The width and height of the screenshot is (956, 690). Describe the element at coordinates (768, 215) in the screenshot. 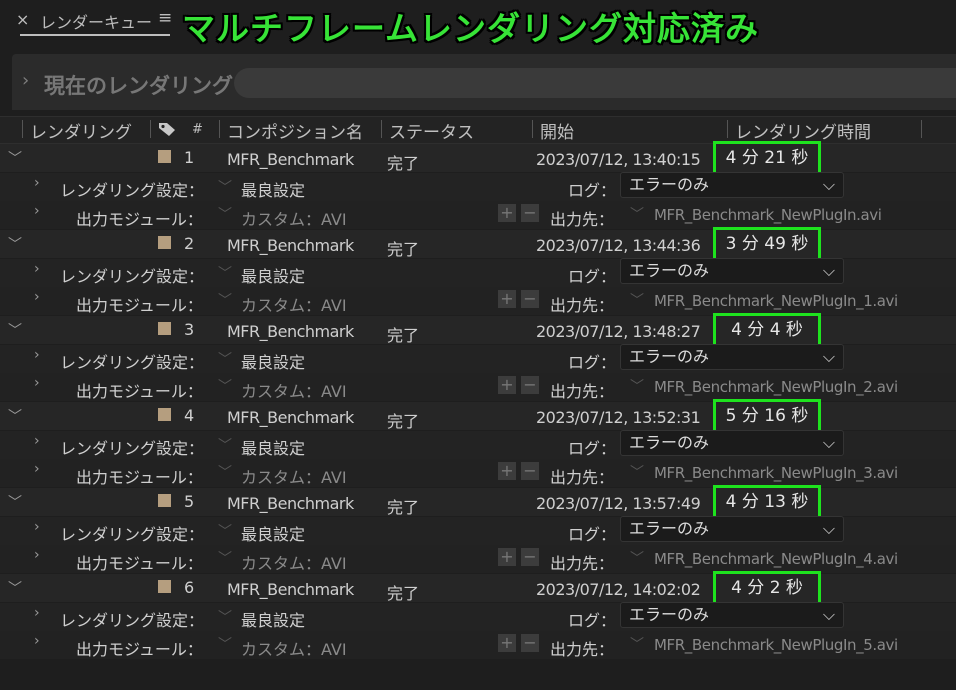

I see `output-file-path: MFR_Benchmark_NewPlugIn.avi` at that location.